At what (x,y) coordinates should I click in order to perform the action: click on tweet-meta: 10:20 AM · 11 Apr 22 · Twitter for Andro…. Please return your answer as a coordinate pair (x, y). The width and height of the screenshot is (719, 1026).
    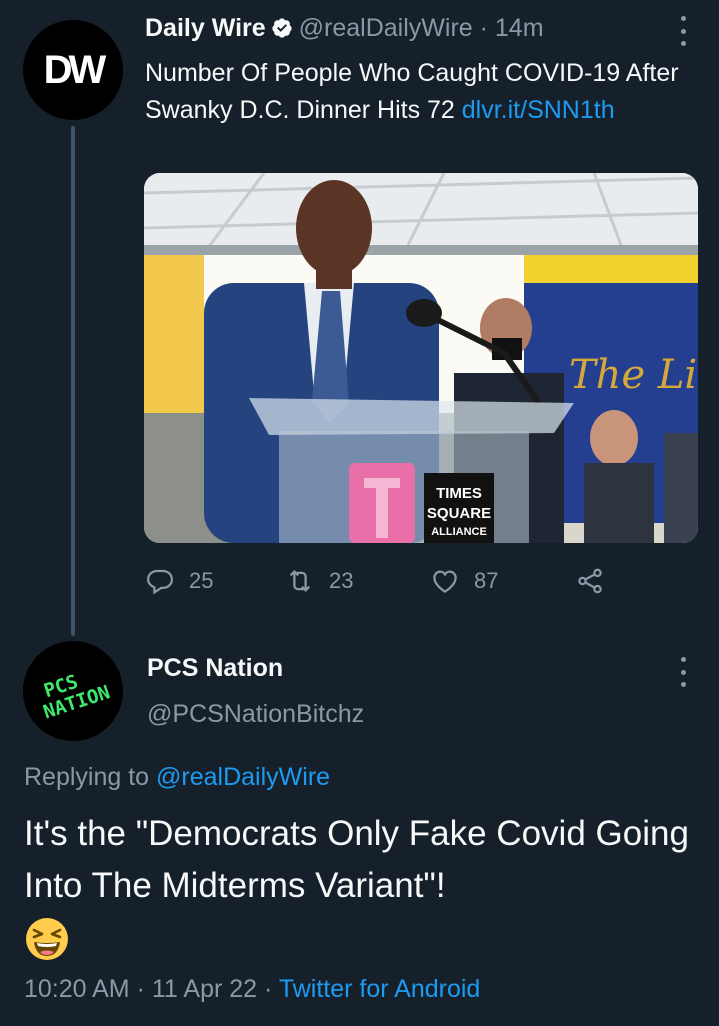
    Looking at the image, I should click on (252, 989).